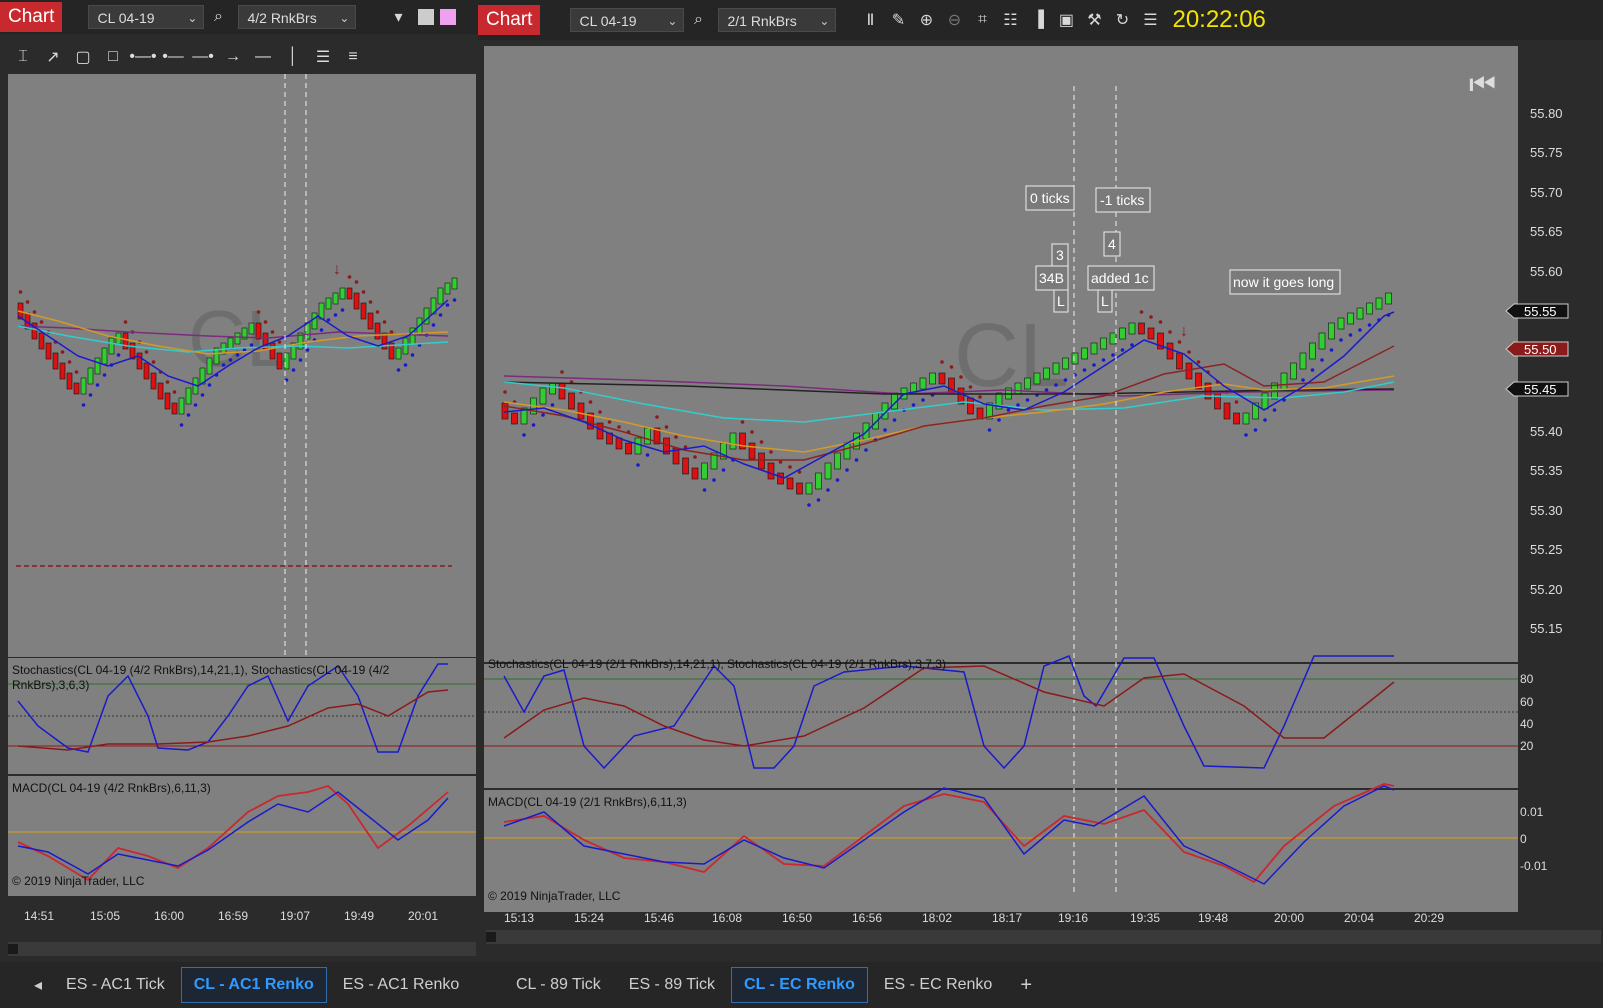 The image size is (1603, 1008). I want to click on price-label: 55.80, so click(1546, 113).